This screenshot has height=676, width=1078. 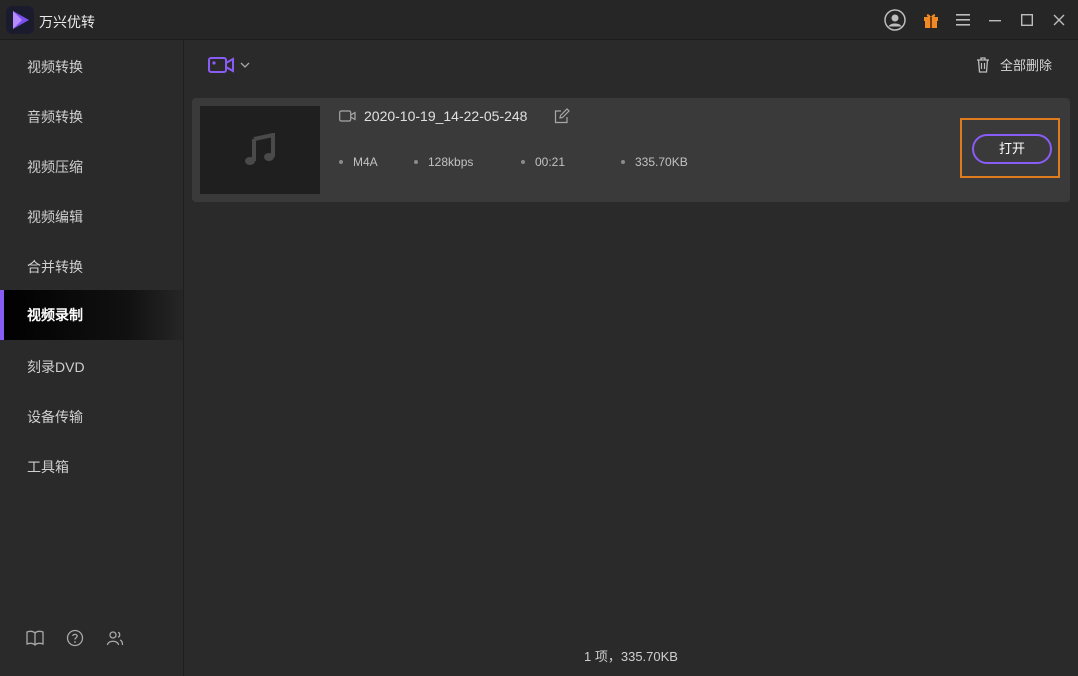 I want to click on status-summary: 1 项，335.70KB, so click(x=631, y=656).